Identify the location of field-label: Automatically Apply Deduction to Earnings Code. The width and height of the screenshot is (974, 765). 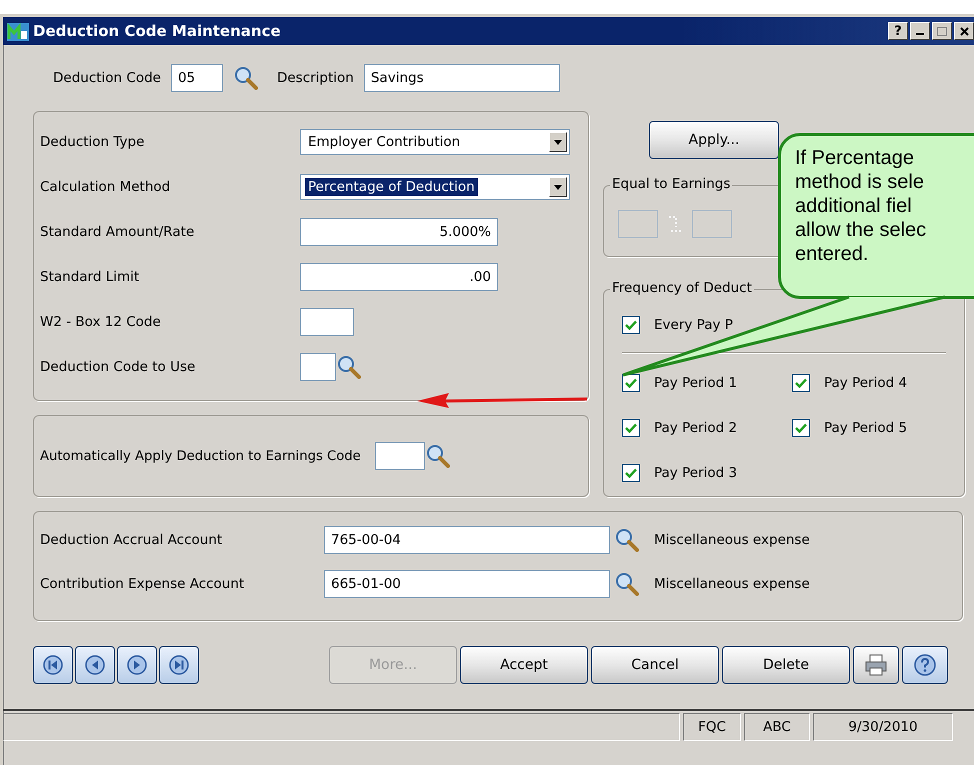
(200, 456).